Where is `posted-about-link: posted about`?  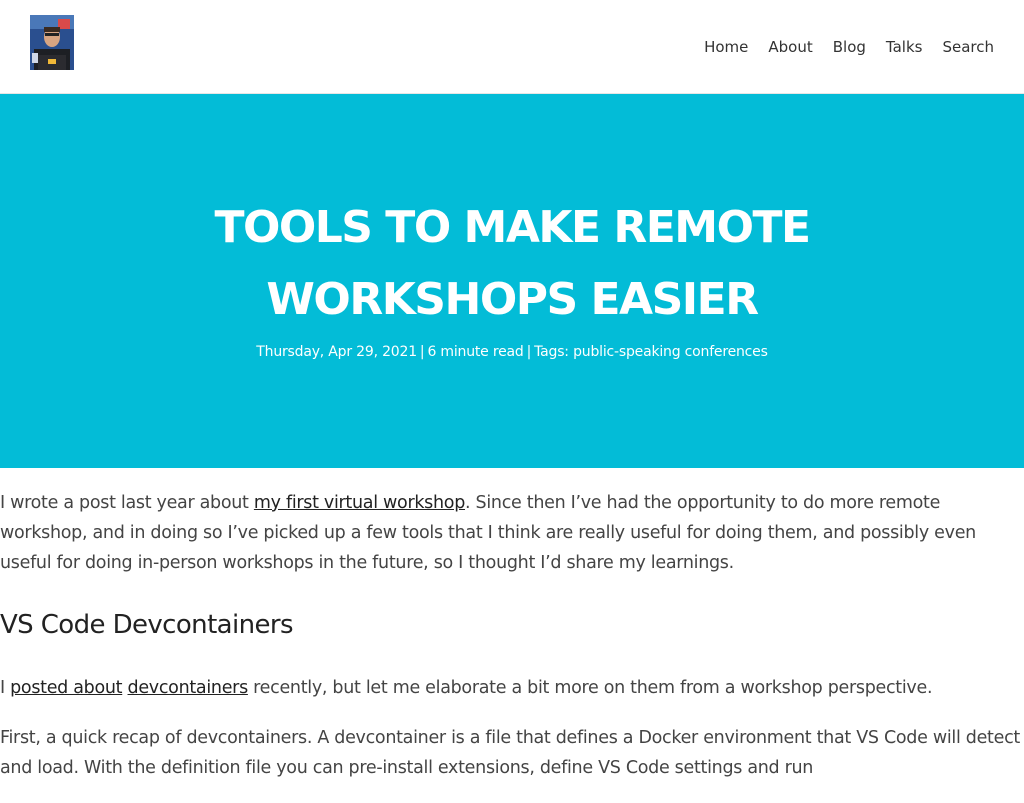
posted-about-link: posted about is located at coordinates (66, 688).